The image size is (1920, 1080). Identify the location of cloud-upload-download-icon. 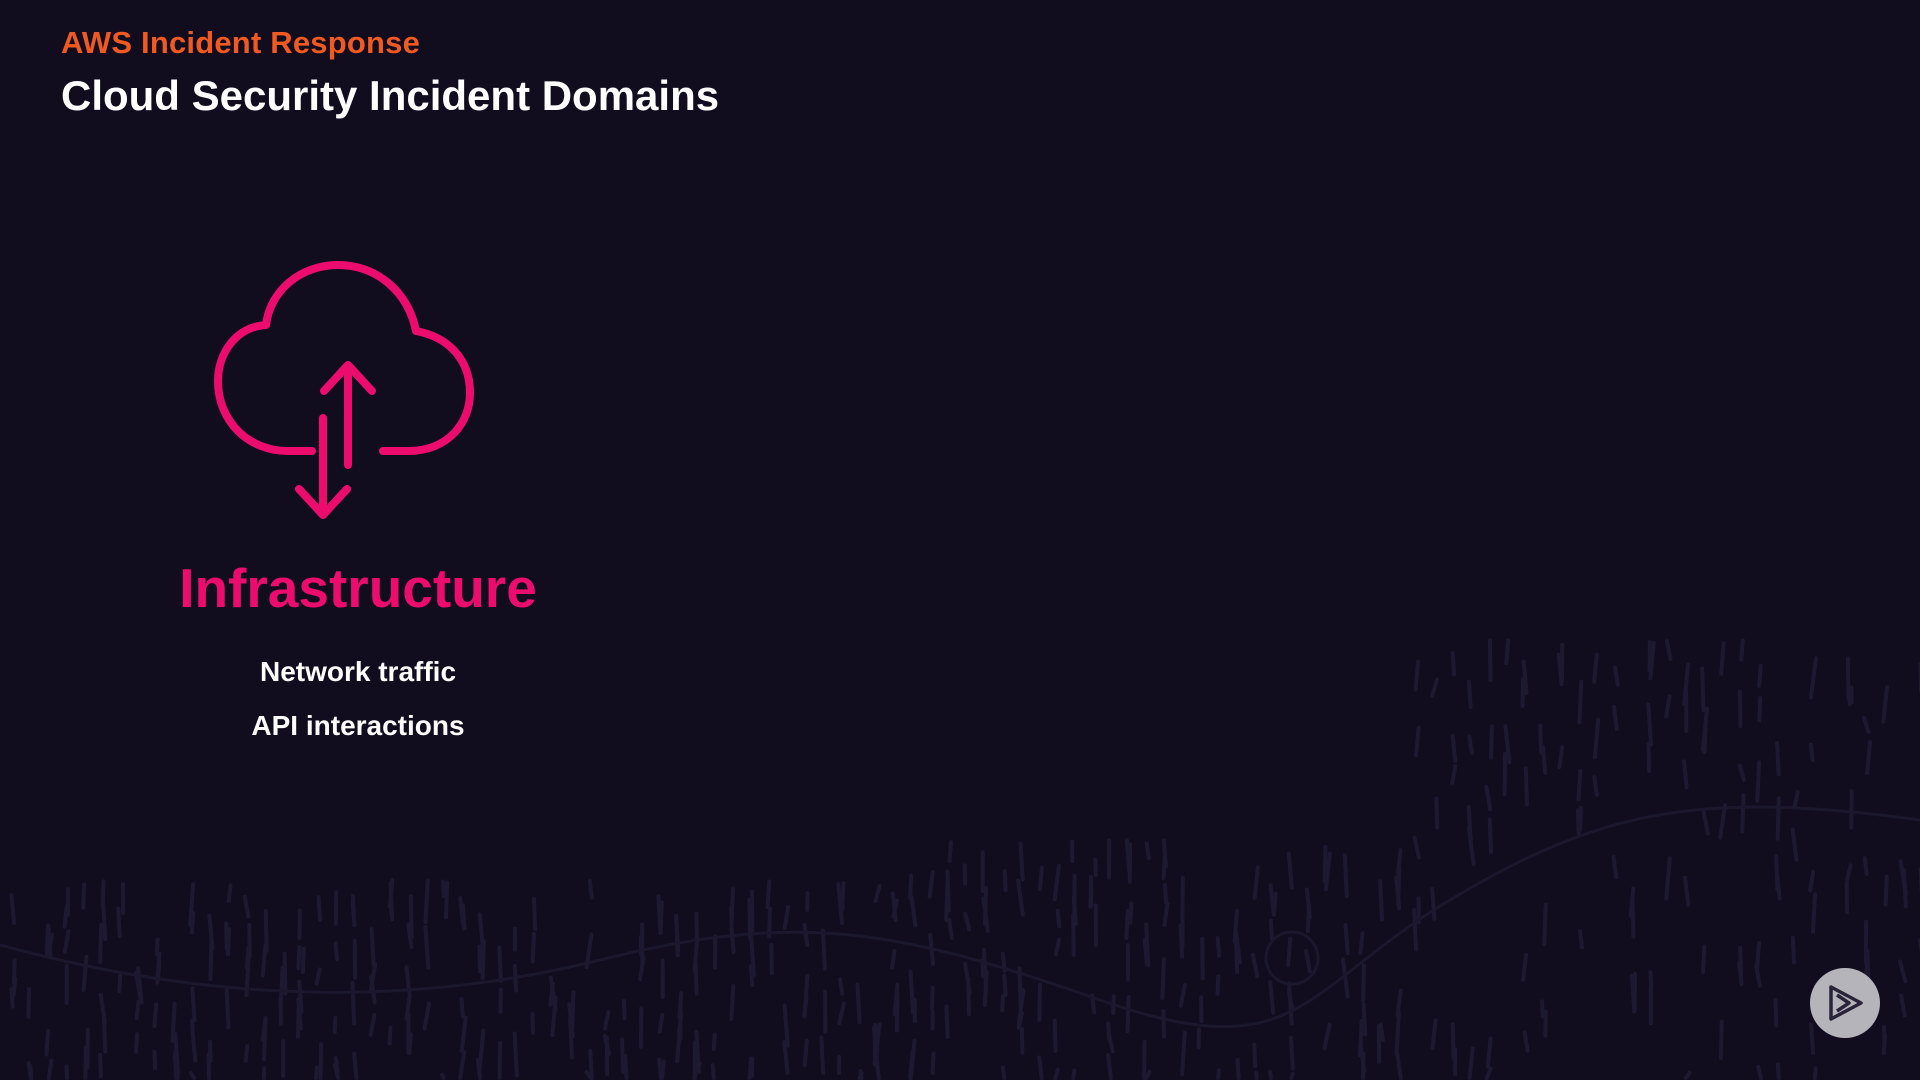
(344, 390).